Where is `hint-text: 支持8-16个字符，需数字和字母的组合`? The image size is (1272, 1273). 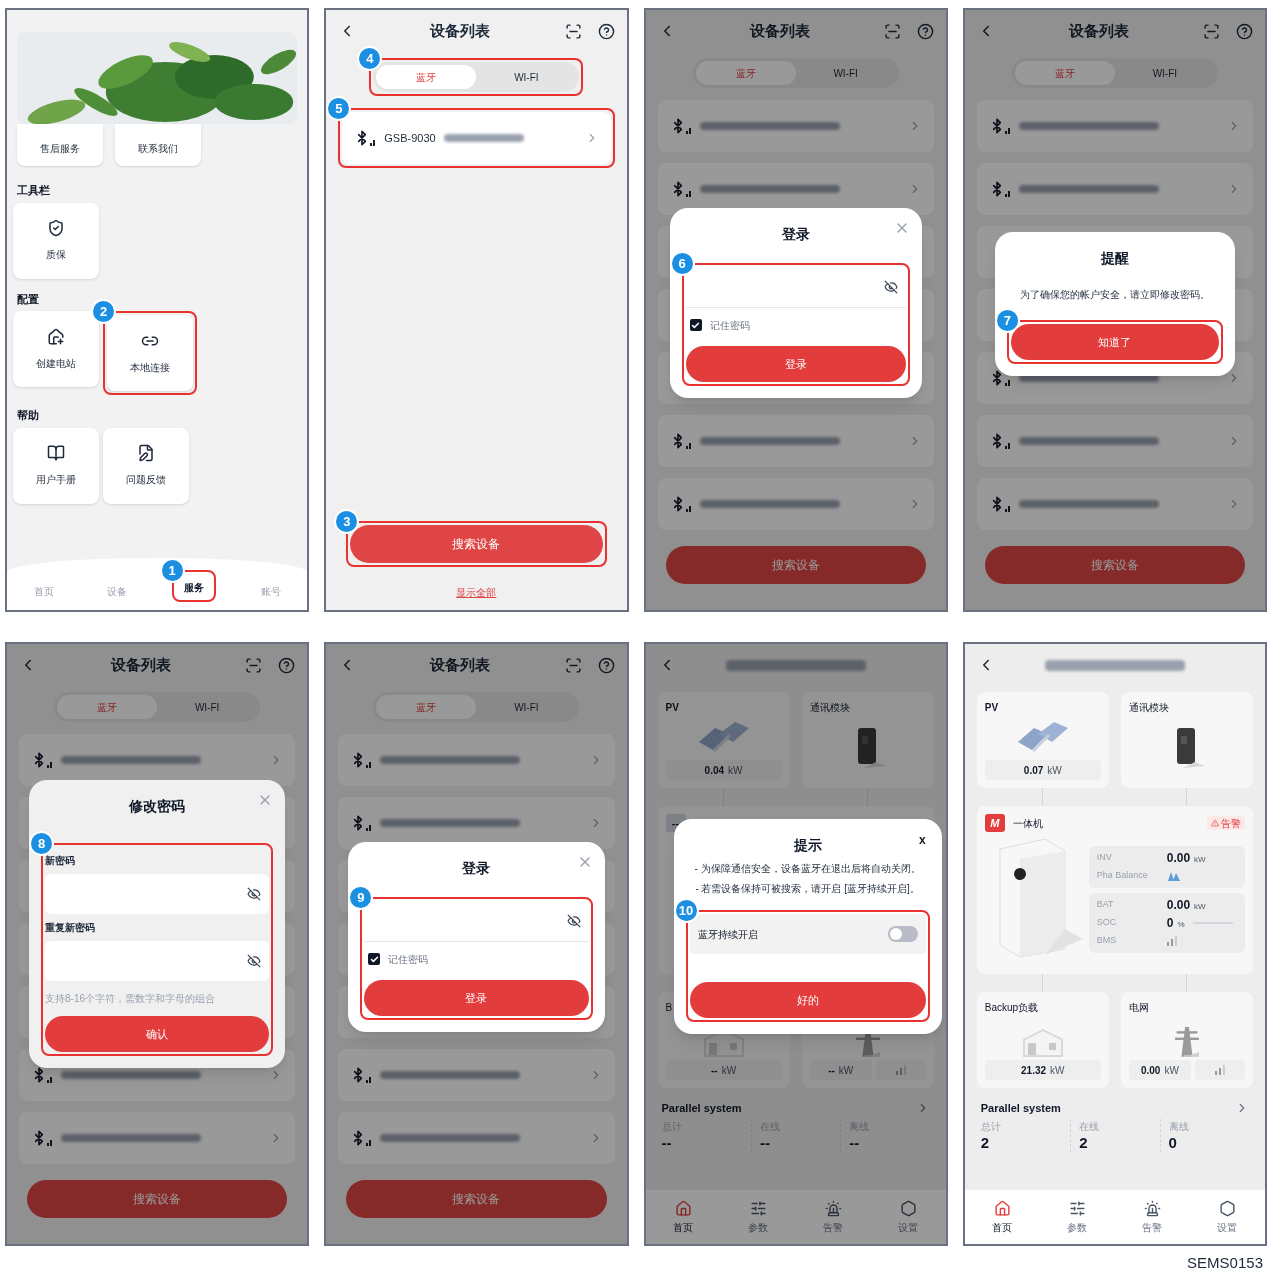 hint-text: 支持8-16个字符，需数字和字母的组合 is located at coordinates (130, 999).